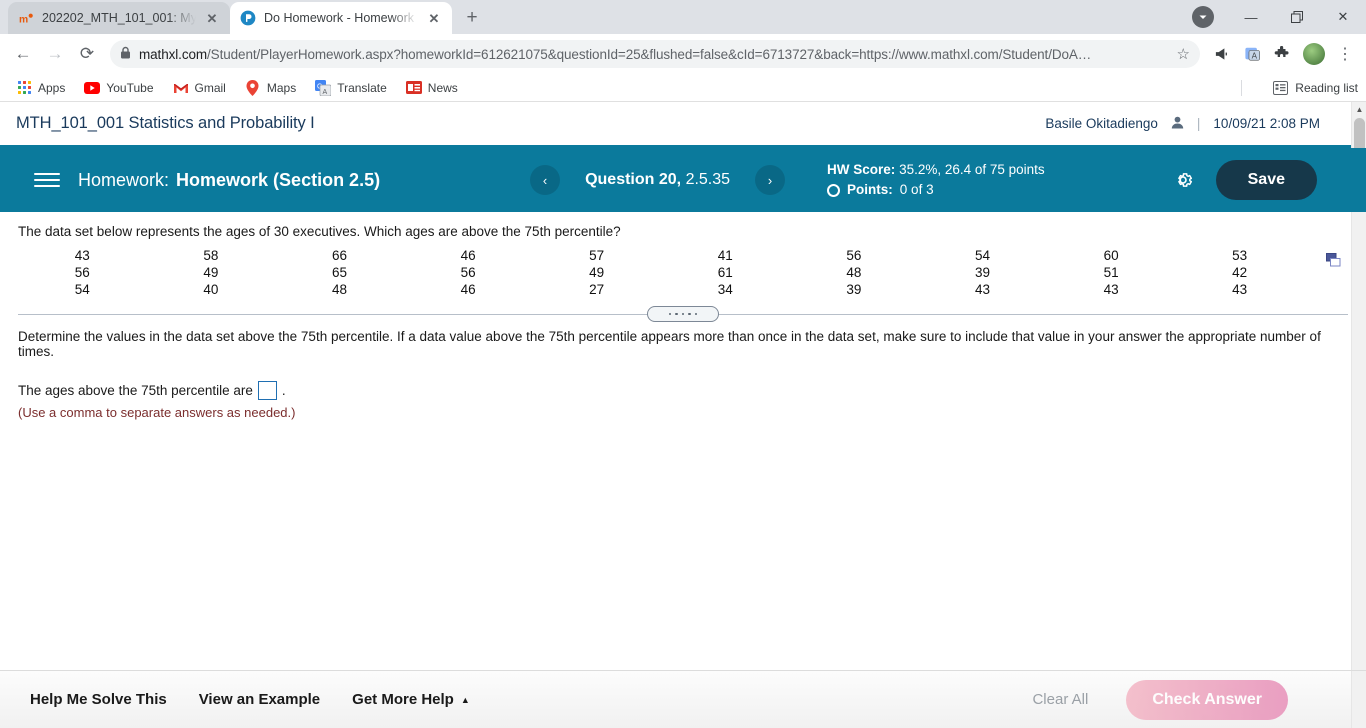 Image resolution: width=1366 pixels, height=728 pixels. What do you see at coordinates (1111, 272) in the screenshot?
I see `data-cell: 51` at bounding box center [1111, 272].